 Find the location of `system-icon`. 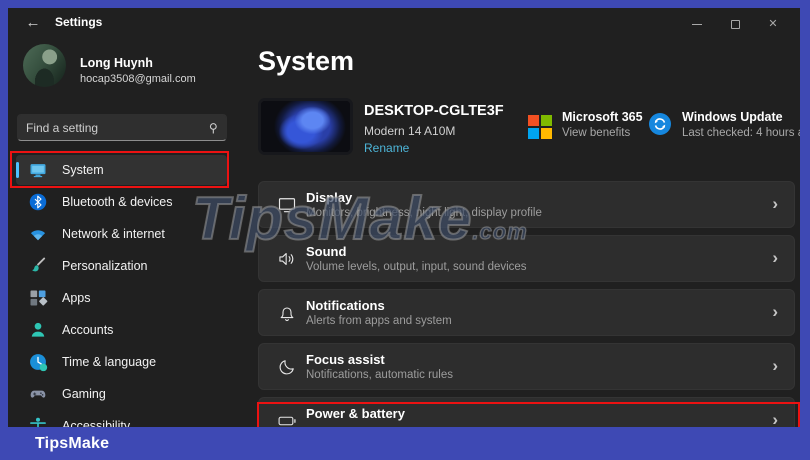

system-icon is located at coordinates (38, 170).